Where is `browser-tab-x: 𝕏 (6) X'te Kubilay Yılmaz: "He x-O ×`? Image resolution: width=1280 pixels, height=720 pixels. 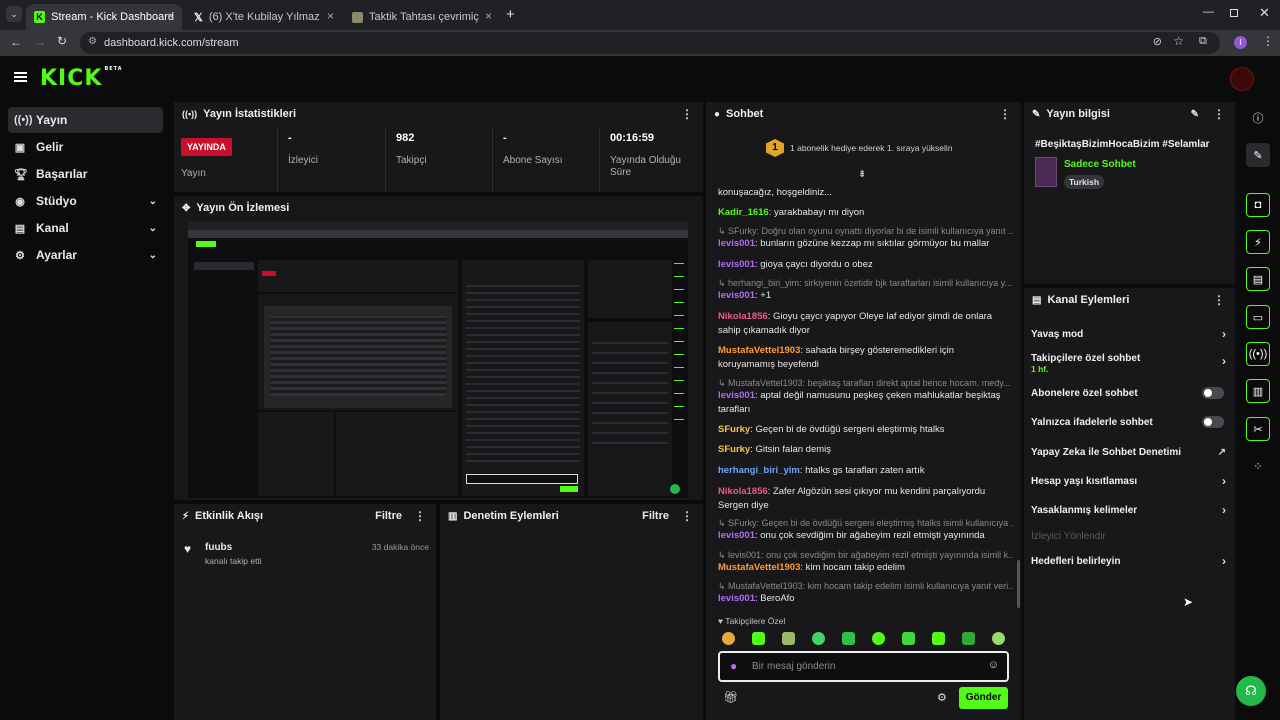 browser-tab-x: 𝕏 (6) X'te Kubilay Yılmaz: "He x-O × is located at coordinates (264, 17).